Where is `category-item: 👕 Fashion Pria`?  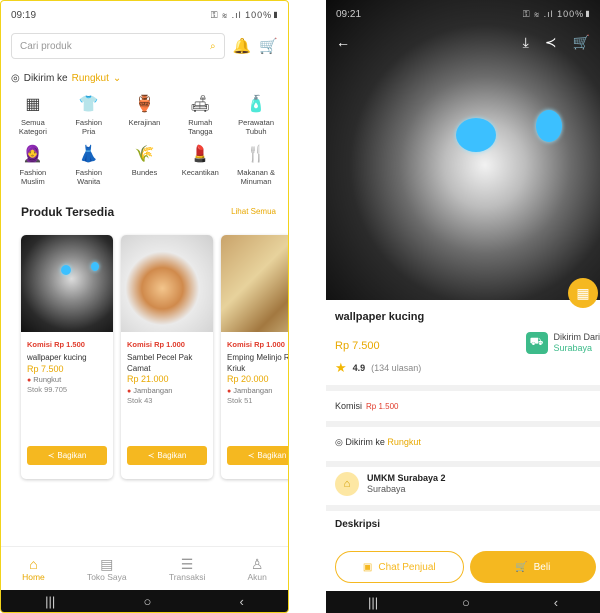
category-item: 👕 Fashion Pria is located at coordinates (89, 115).